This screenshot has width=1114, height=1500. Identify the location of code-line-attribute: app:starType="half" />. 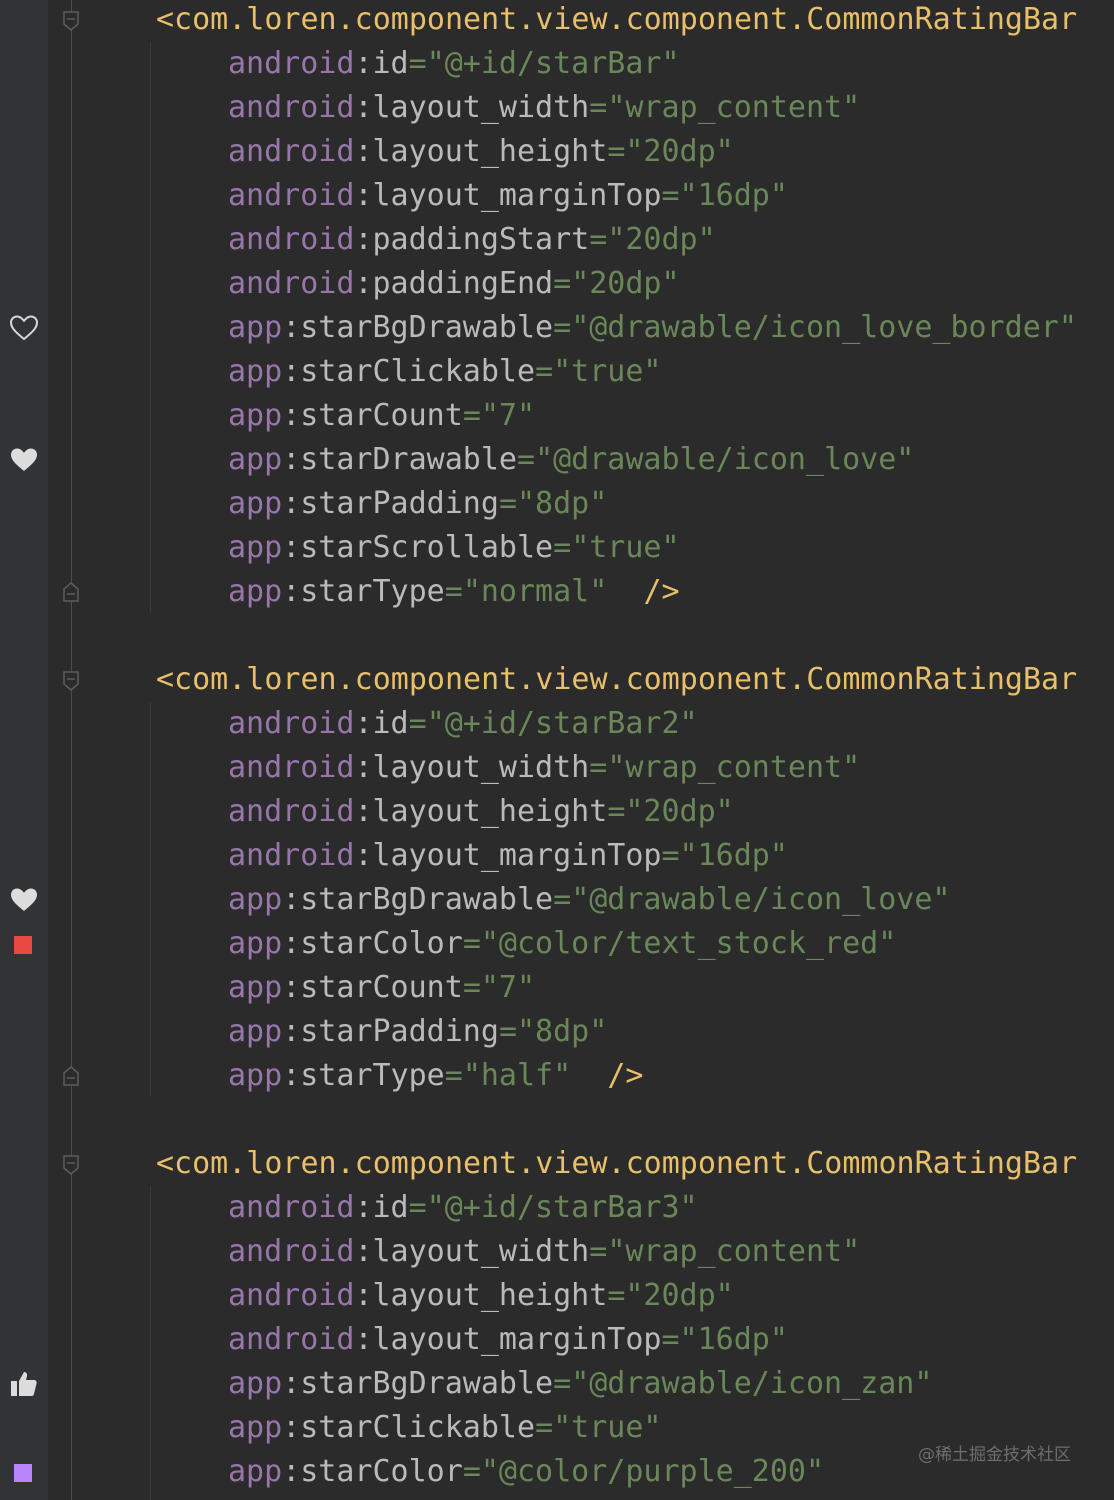
(557, 1076).